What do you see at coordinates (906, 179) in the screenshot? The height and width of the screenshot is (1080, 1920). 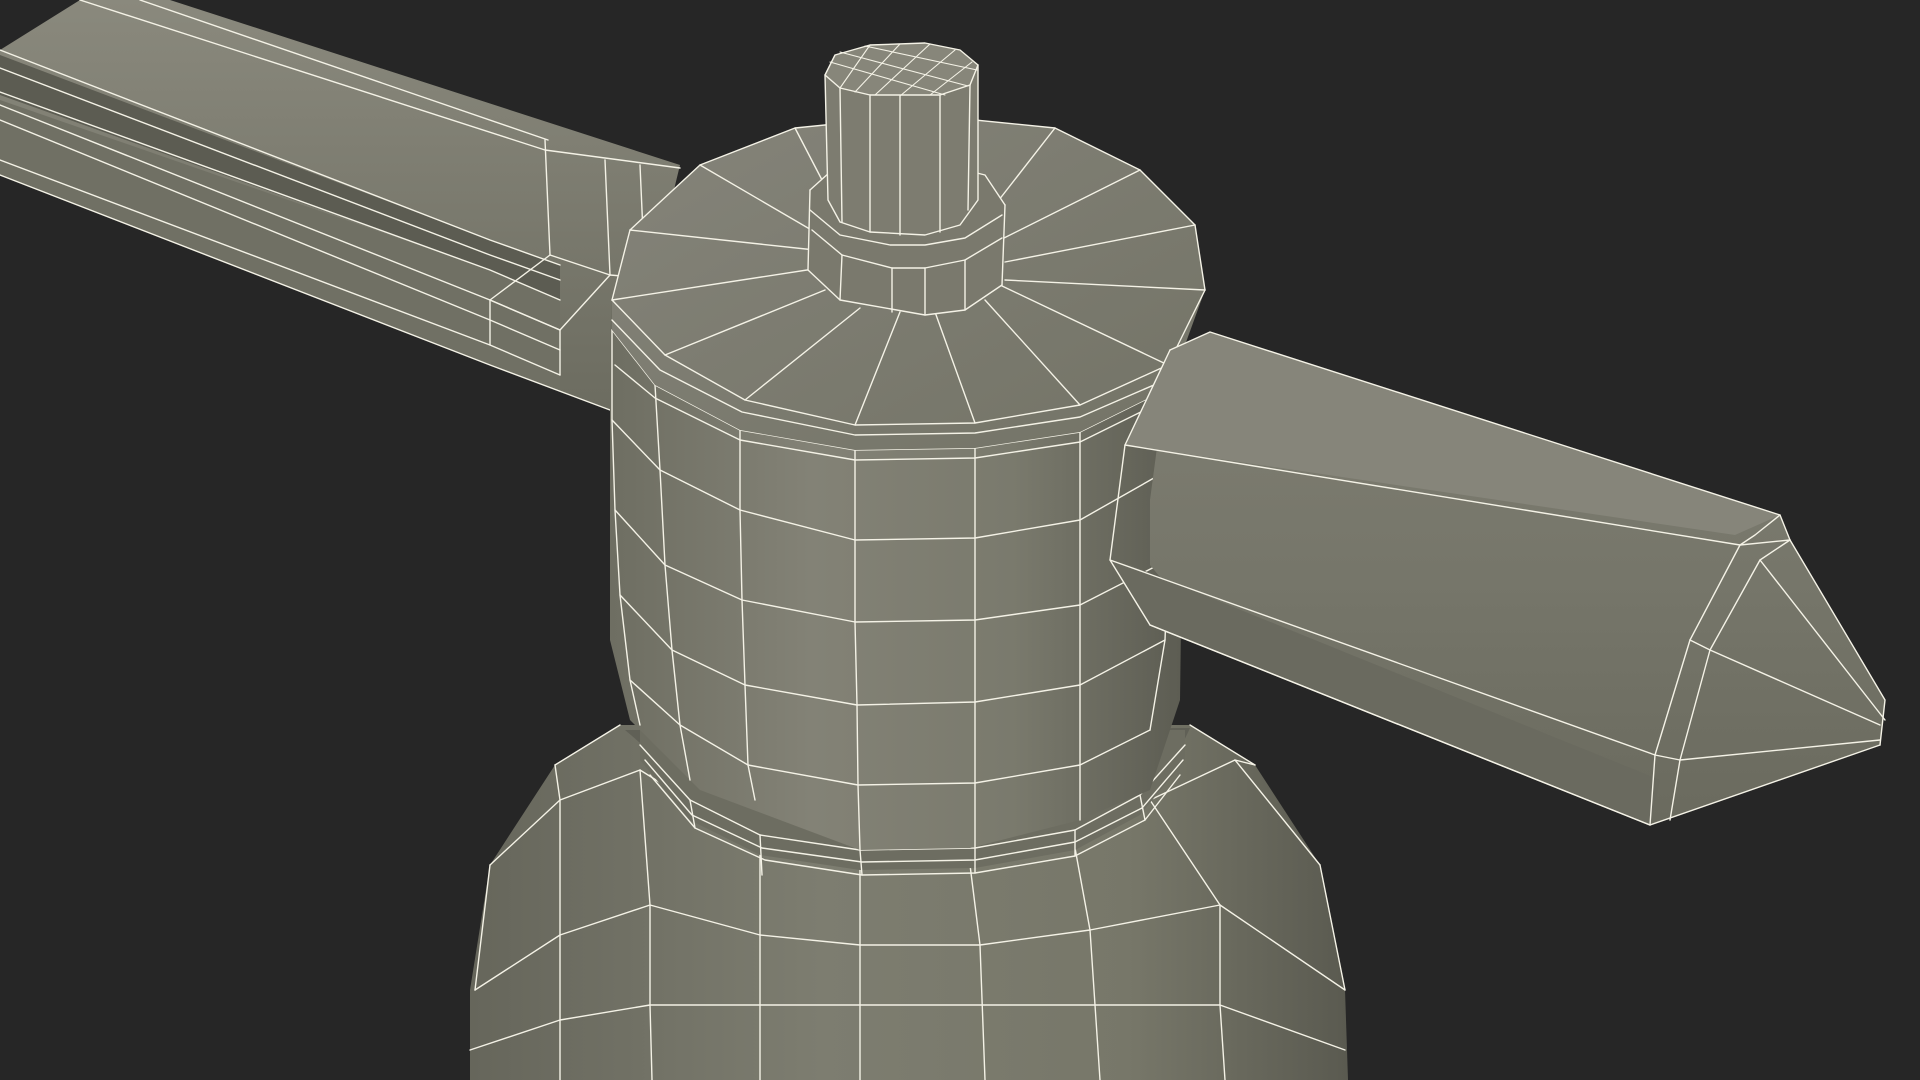 I see `pump-stem` at bounding box center [906, 179].